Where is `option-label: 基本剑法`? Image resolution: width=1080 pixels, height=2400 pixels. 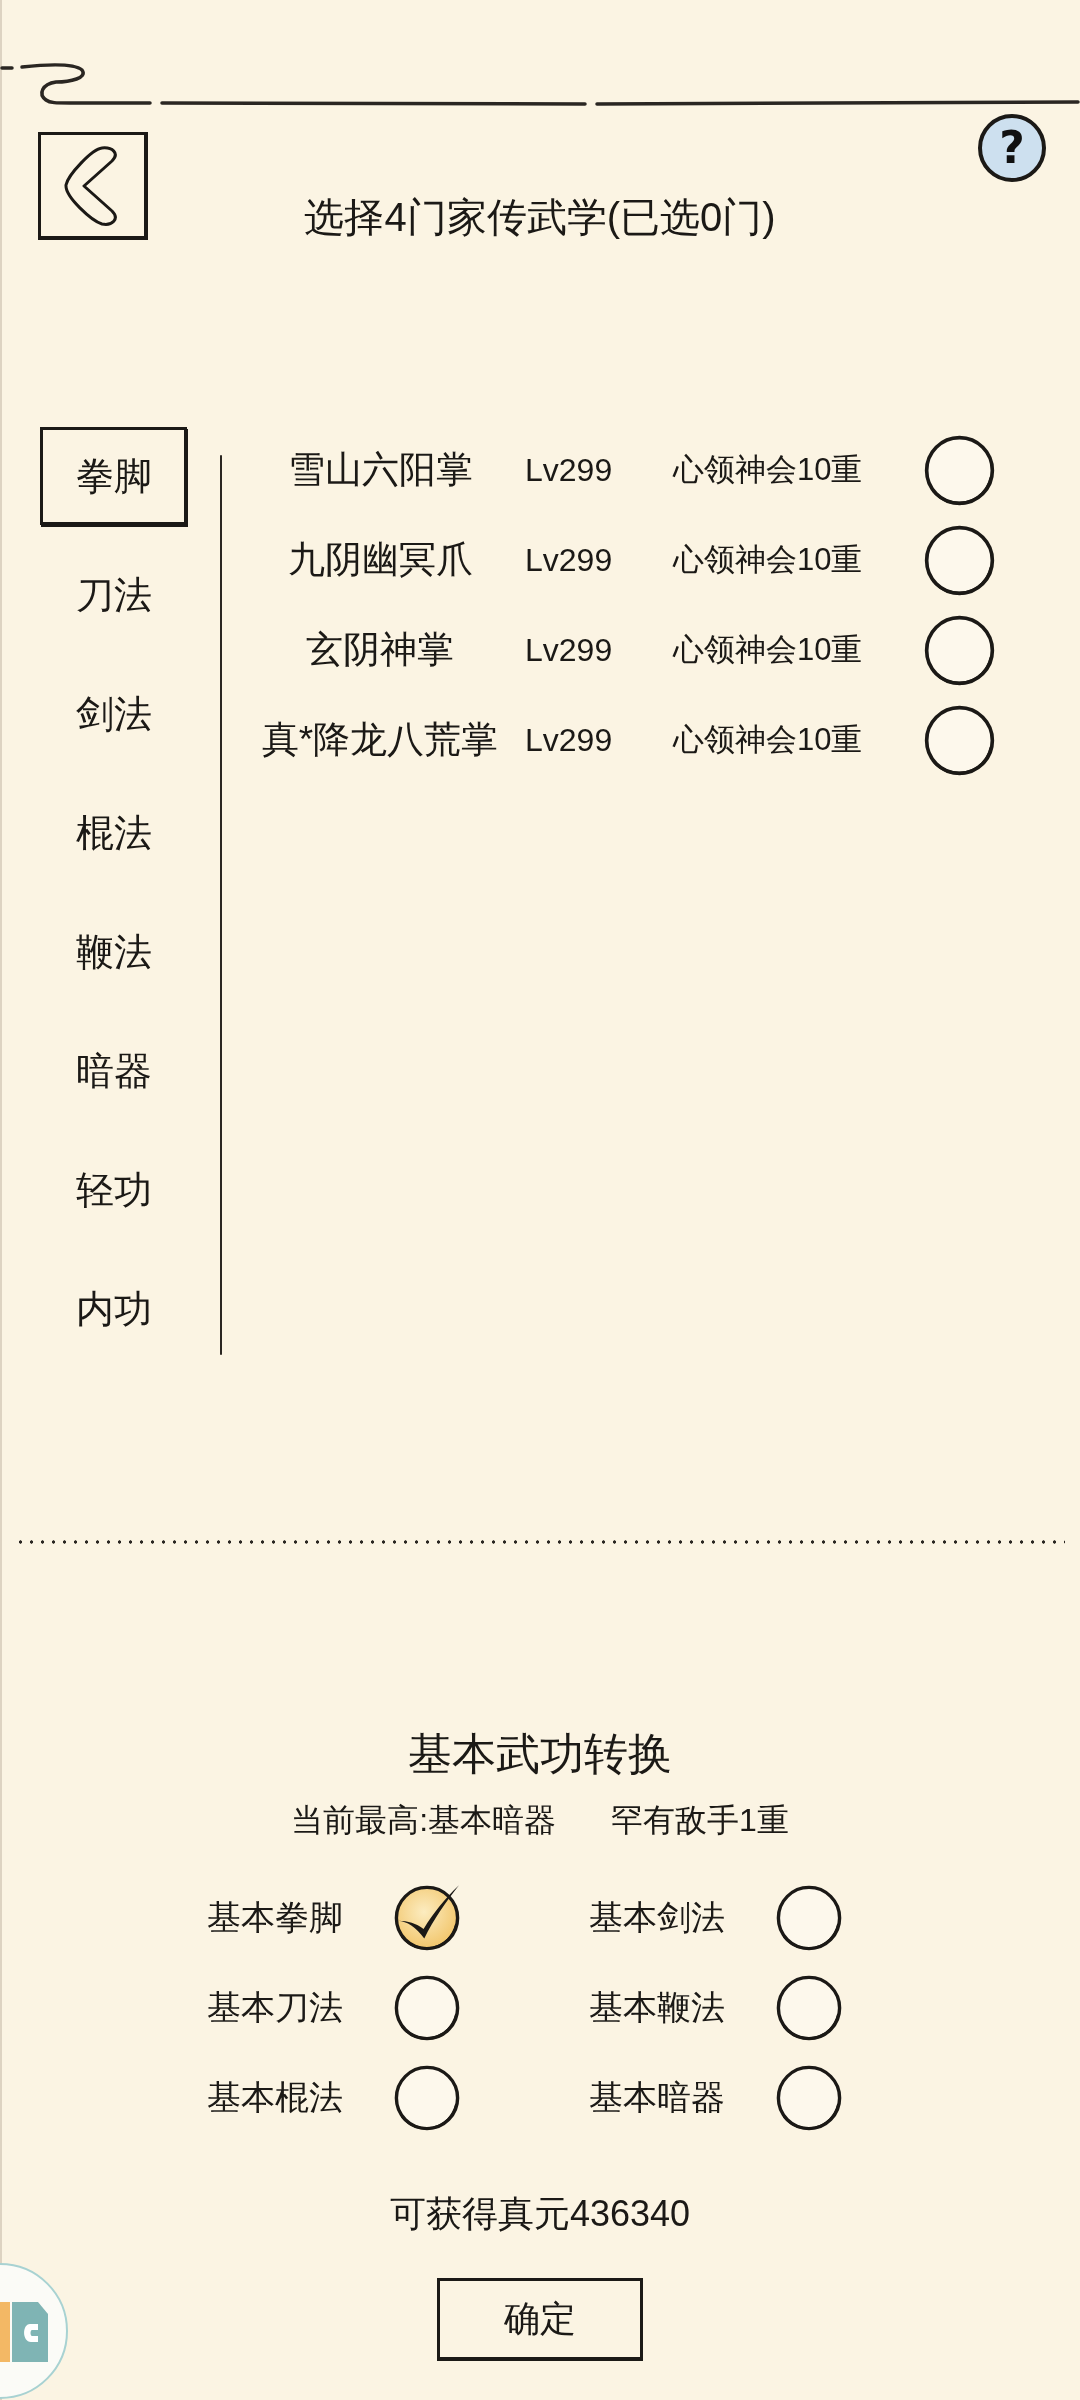 option-label: 基本剑法 is located at coordinates (657, 1917).